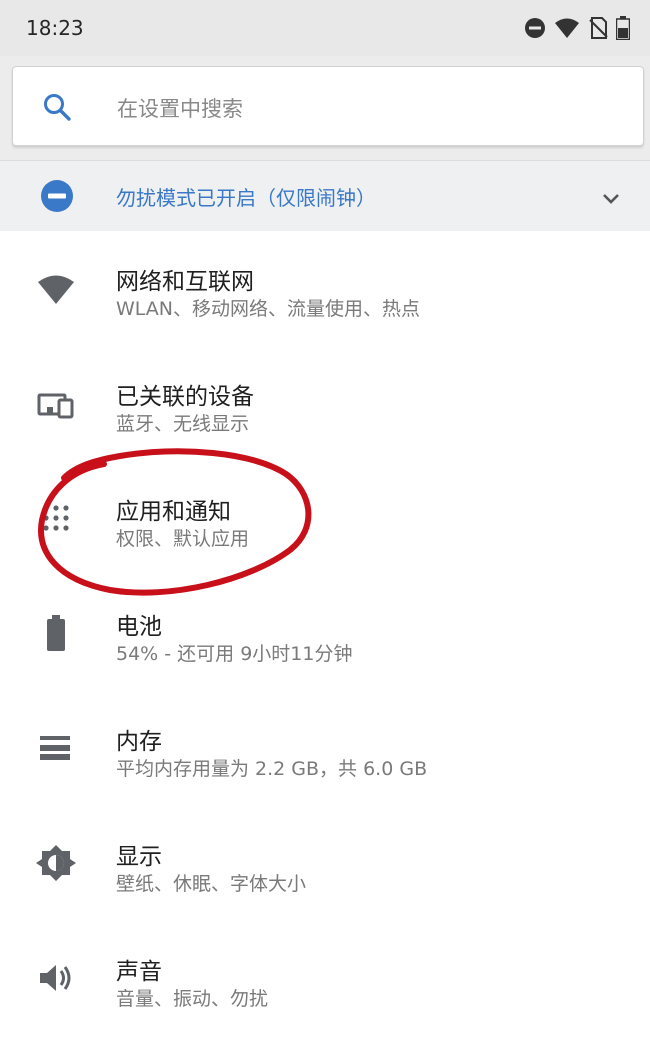 Image resolution: width=650 pixels, height=1044 pixels. I want to click on battery-icon, so click(56, 633).